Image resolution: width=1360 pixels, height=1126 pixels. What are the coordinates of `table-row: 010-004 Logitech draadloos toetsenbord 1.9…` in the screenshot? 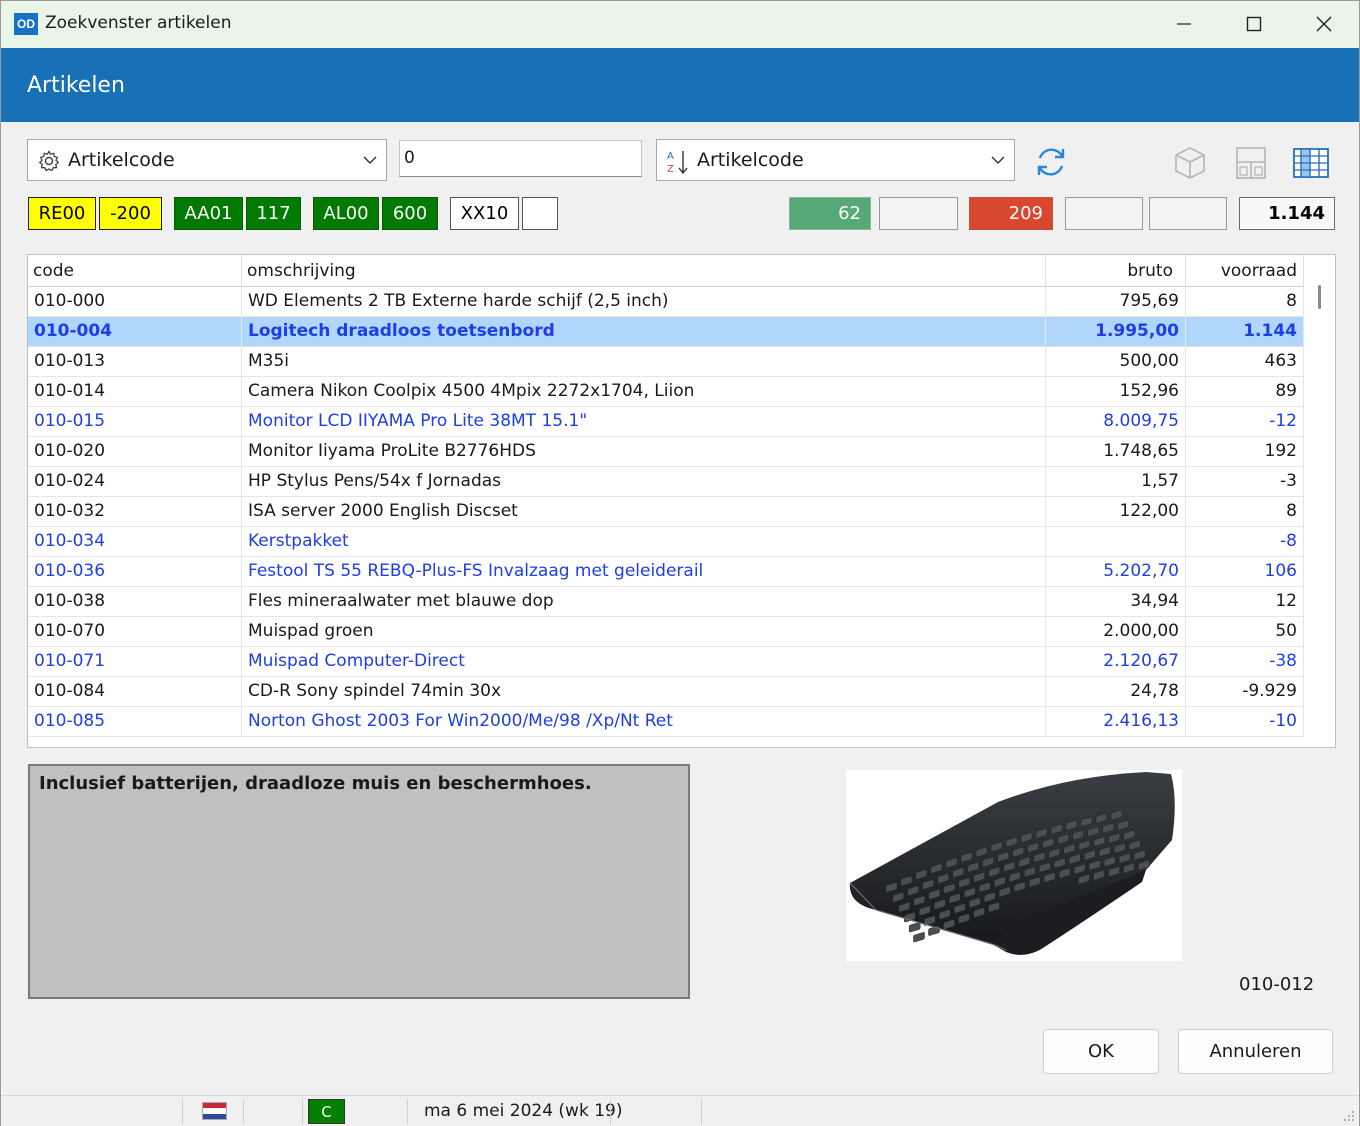 It's located at (666, 332).